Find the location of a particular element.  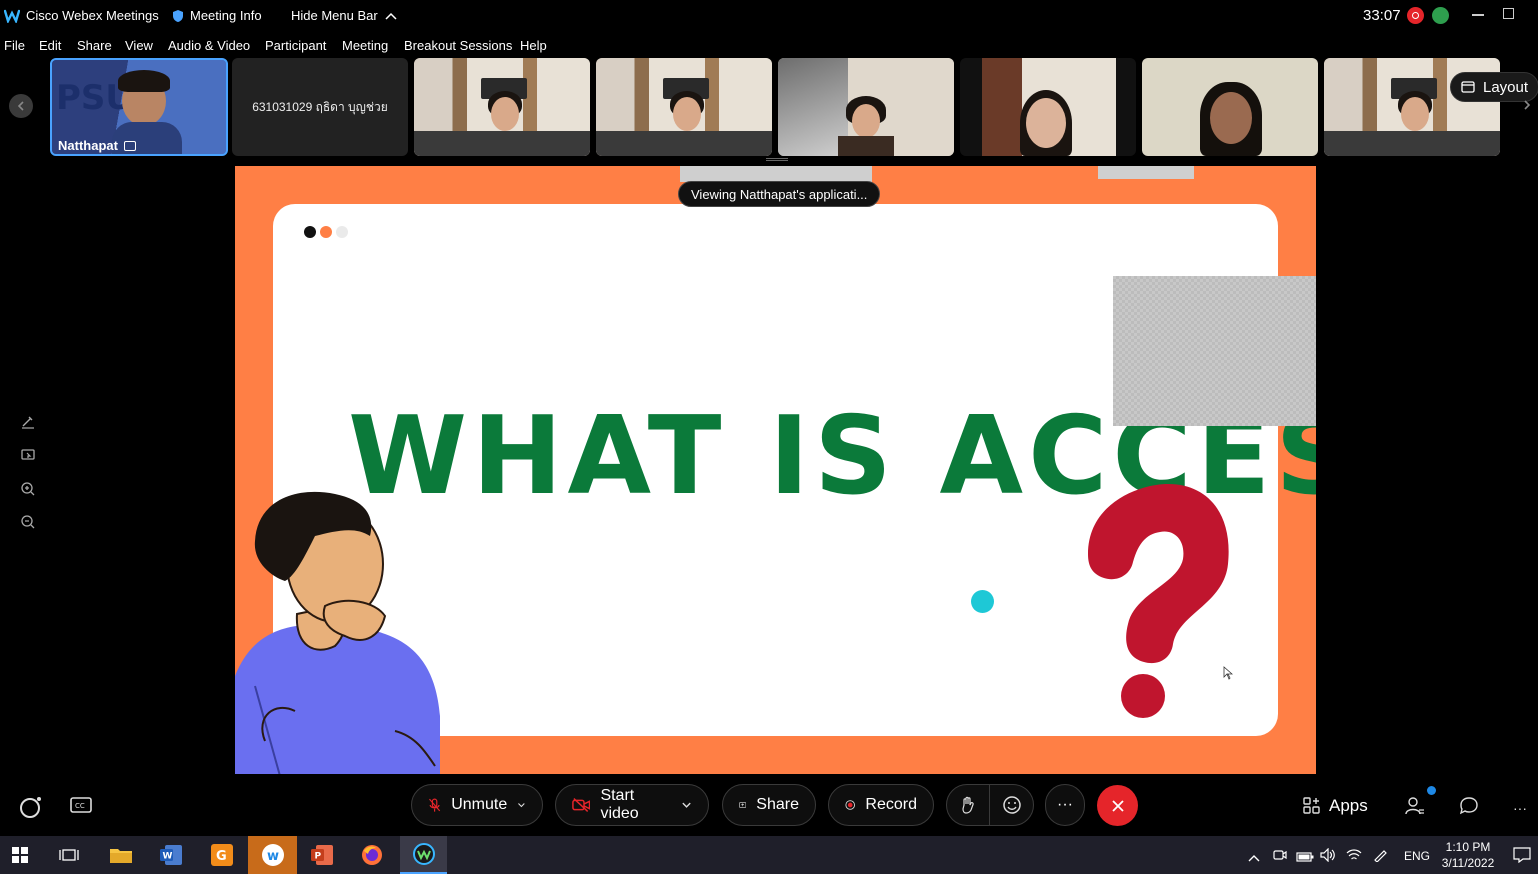

webex-meetings-taskbar-icon is located at coordinates (423, 855).